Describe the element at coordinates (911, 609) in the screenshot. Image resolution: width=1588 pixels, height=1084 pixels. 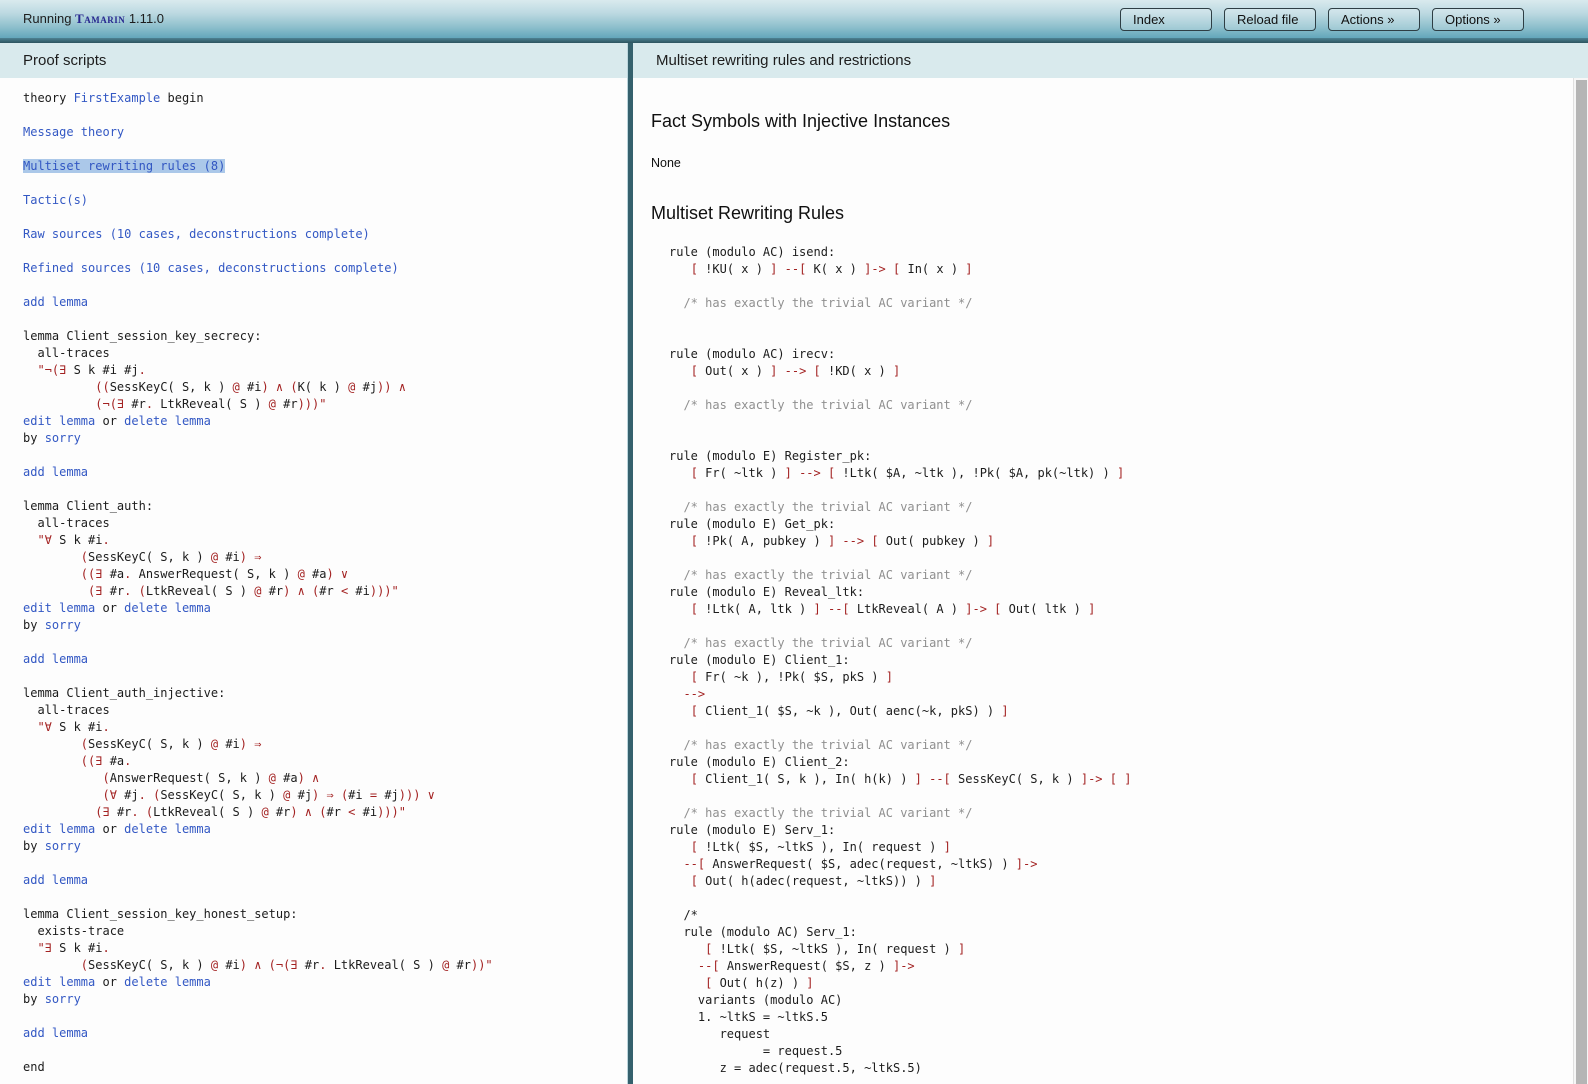
I see `code-text: LtkReveal( A )` at that location.